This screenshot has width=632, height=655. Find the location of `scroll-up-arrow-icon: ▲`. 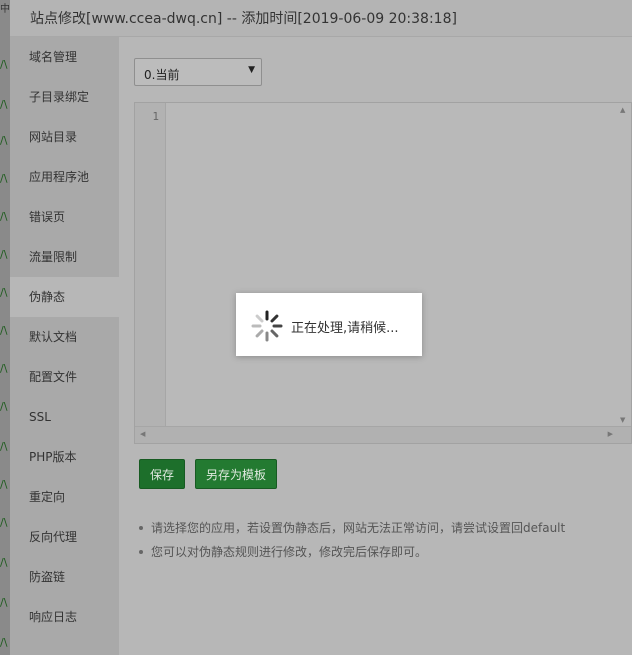

scroll-up-arrow-icon: ▲ is located at coordinates (622, 110).